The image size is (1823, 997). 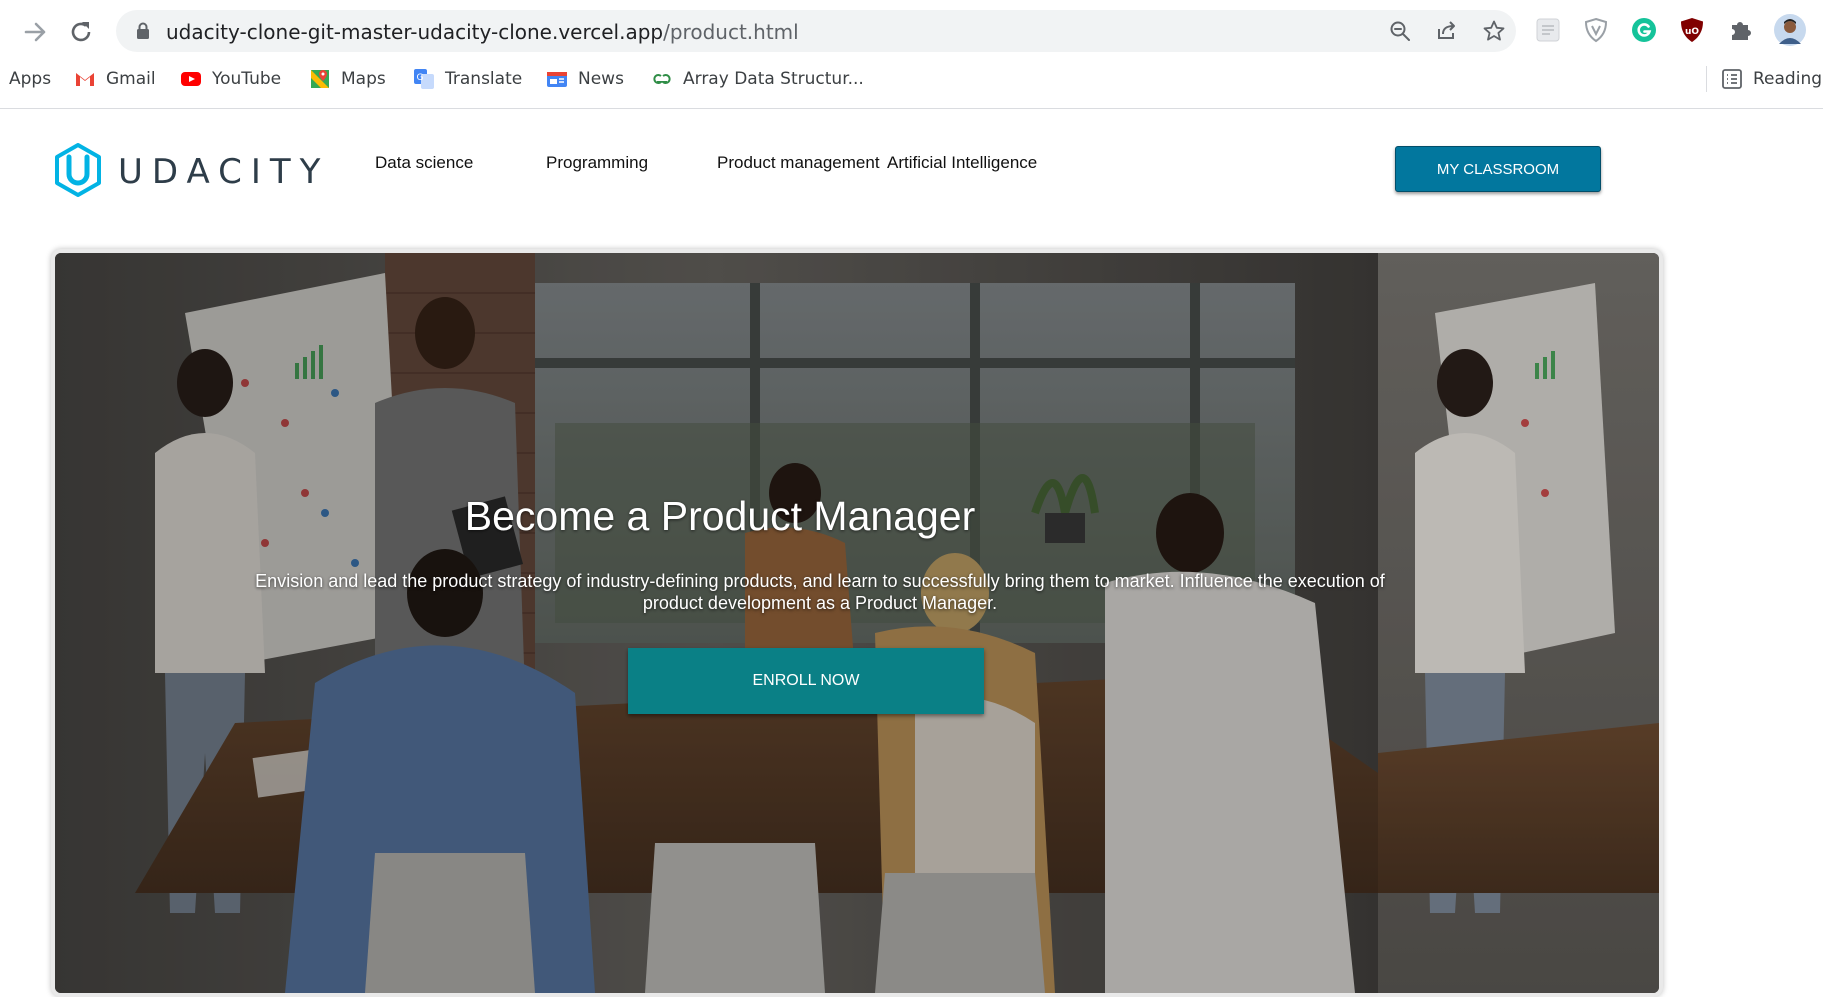 I want to click on reading-list-label: Reading, so click(x=1788, y=79).